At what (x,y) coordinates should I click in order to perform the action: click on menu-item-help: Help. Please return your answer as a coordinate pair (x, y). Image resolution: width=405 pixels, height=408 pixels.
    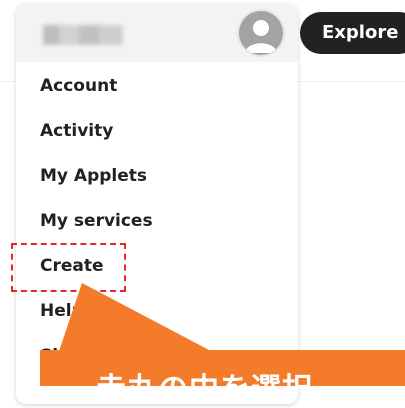
    Looking at the image, I should click on (62, 311).